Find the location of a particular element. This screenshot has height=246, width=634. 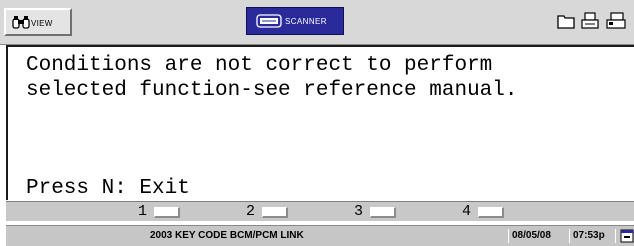

scanner-button: SCANNER is located at coordinates (295, 21).